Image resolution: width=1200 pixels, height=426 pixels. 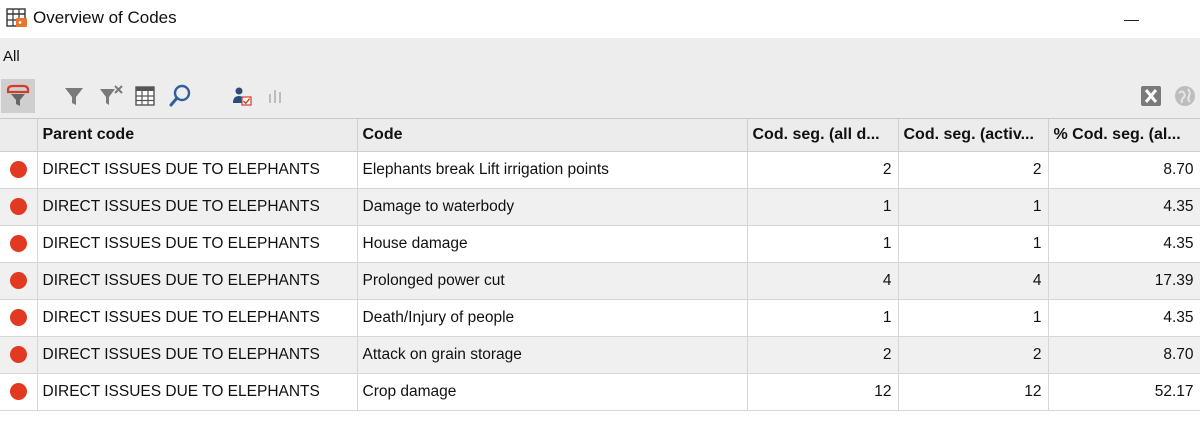 What do you see at coordinates (552, 281) in the screenshot?
I see `code-cell: Prolonged power cut` at bounding box center [552, 281].